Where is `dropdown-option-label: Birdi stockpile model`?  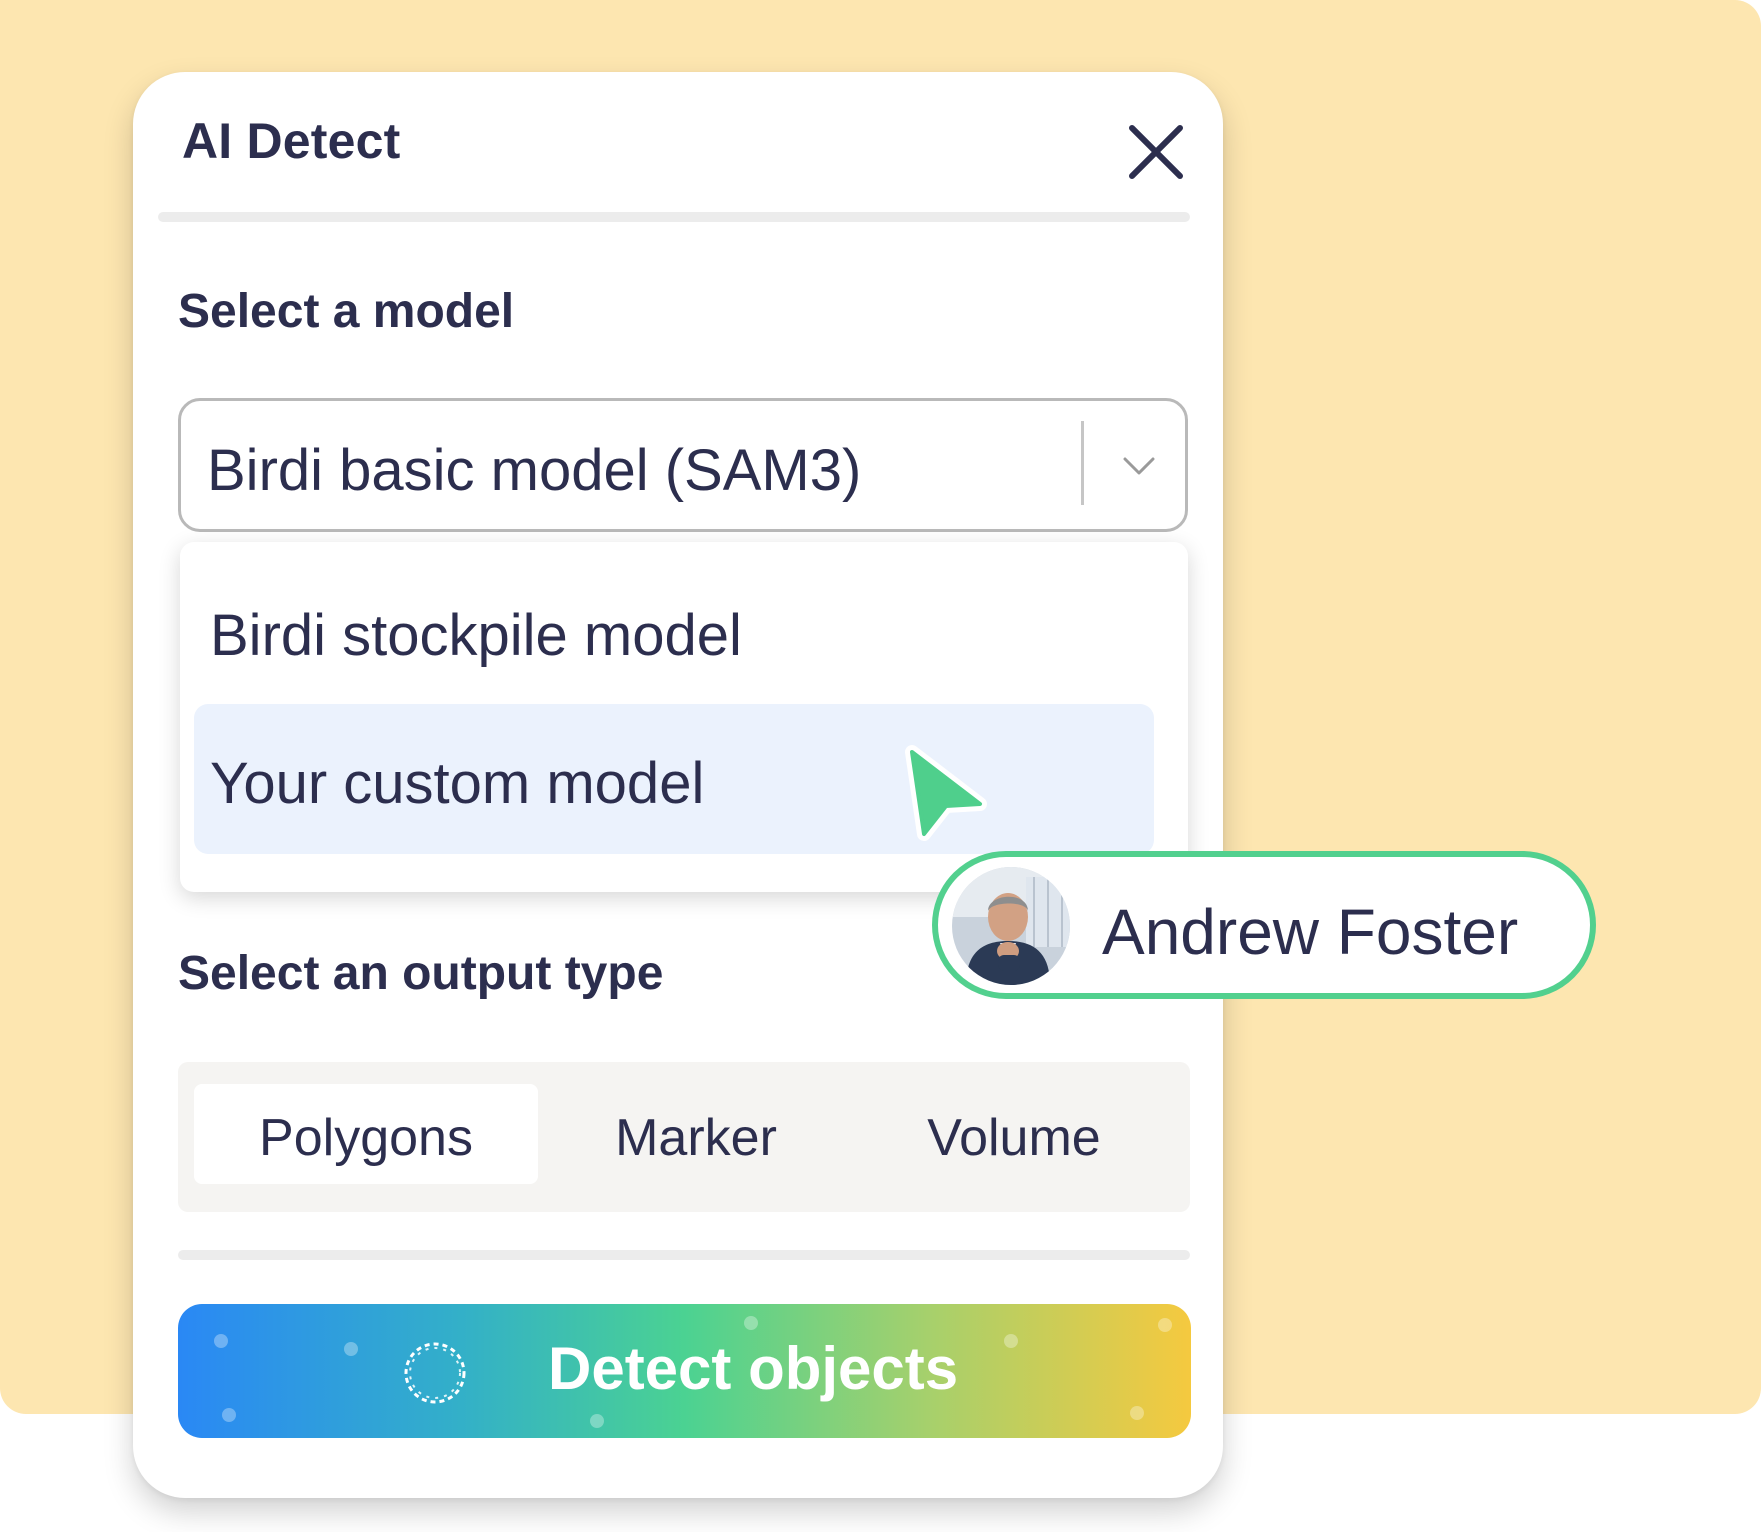
dropdown-option-label: Birdi stockpile model is located at coordinates (476, 635).